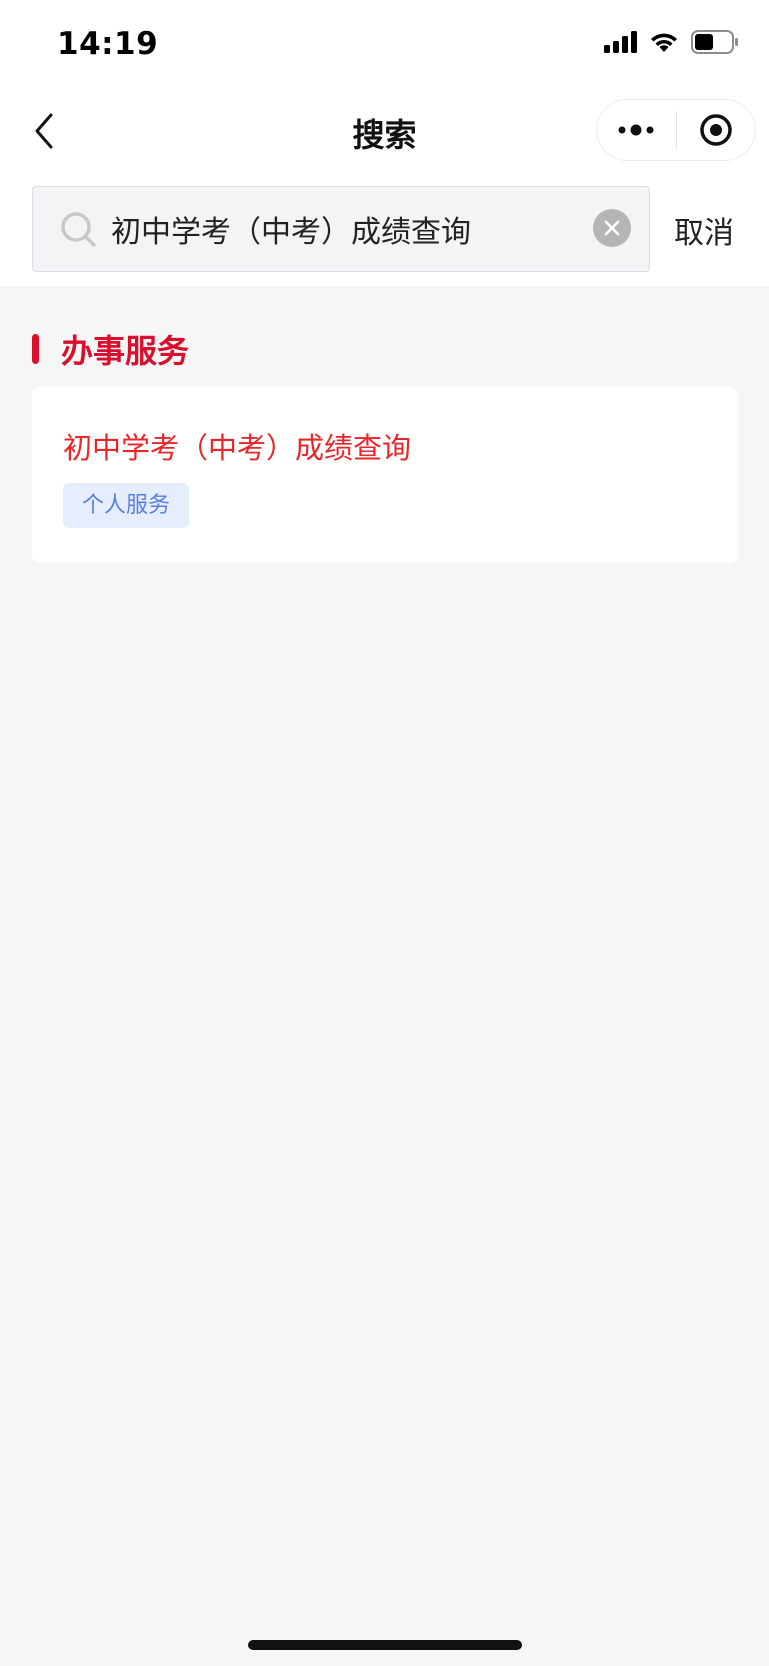 The width and height of the screenshot is (769, 1666). I want to click on close-mini-program-button, so click(716, 130).